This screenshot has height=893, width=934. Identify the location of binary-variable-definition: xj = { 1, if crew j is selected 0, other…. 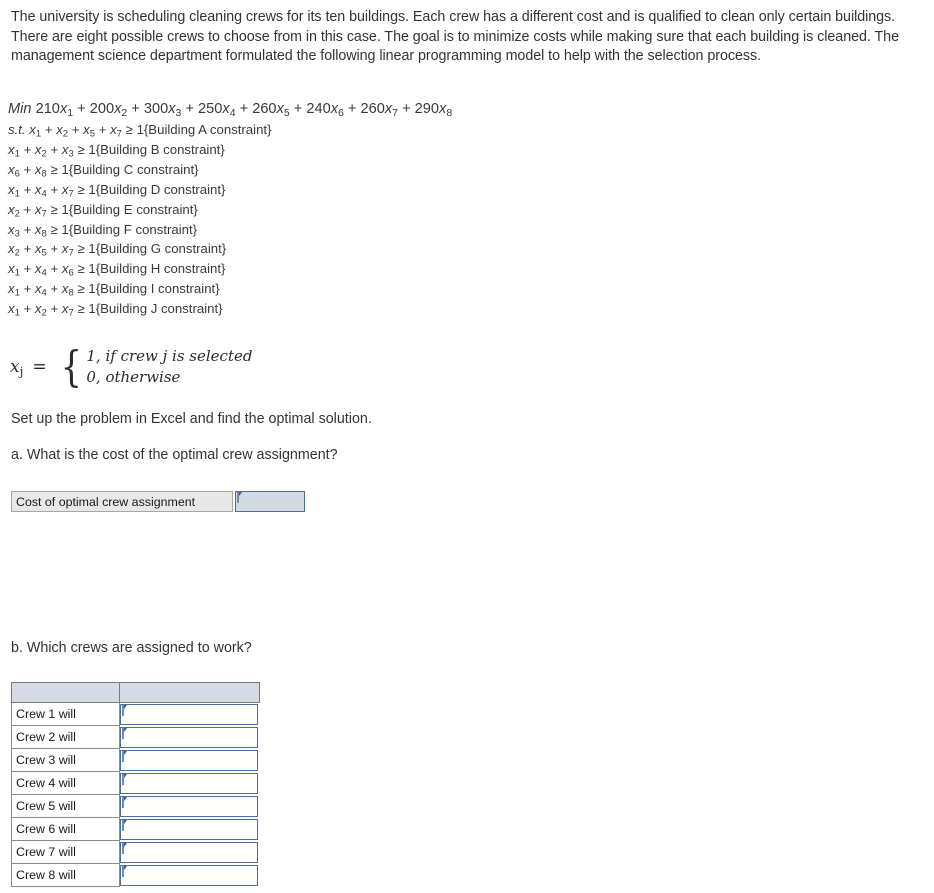
(131, 367).